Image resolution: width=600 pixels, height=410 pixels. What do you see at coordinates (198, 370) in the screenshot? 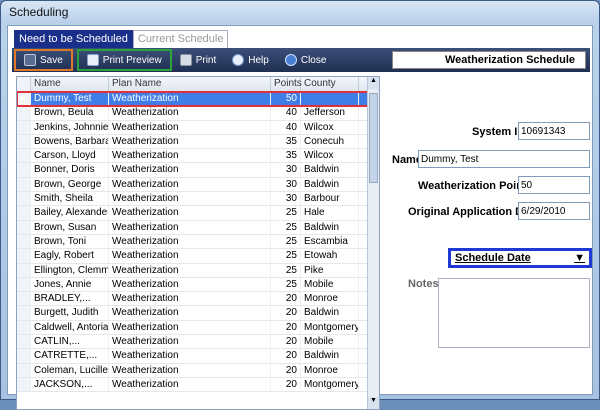
I see `table-row: Coleman, Lucille Weatherization 20 Monroe` at bounding box center [198, 370].